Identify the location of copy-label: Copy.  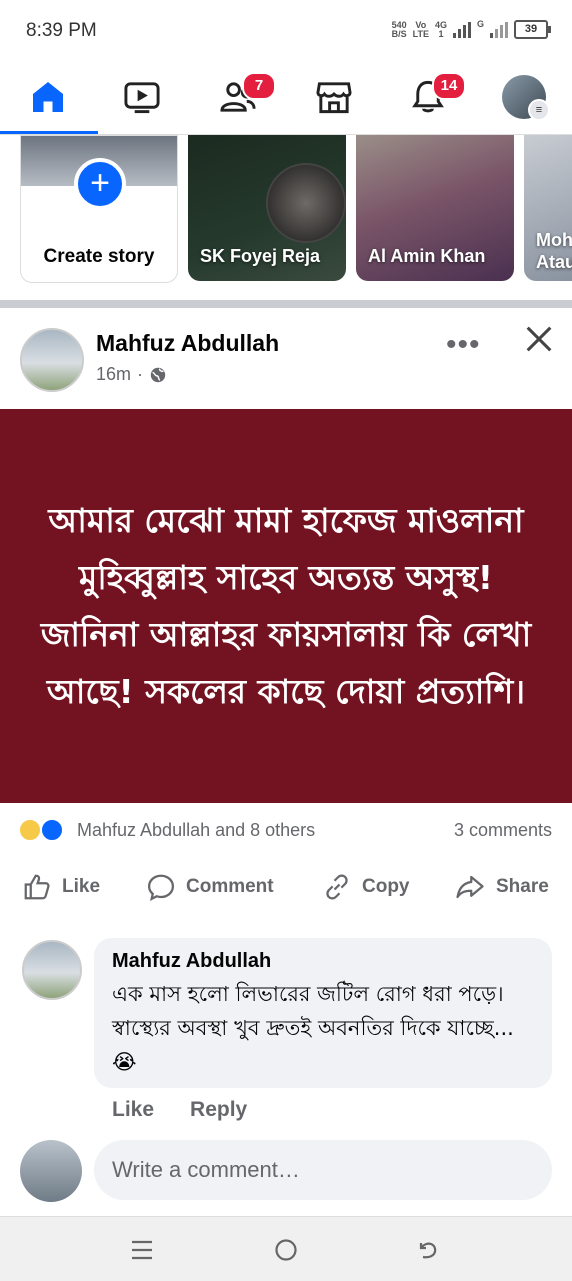
(386, 886).